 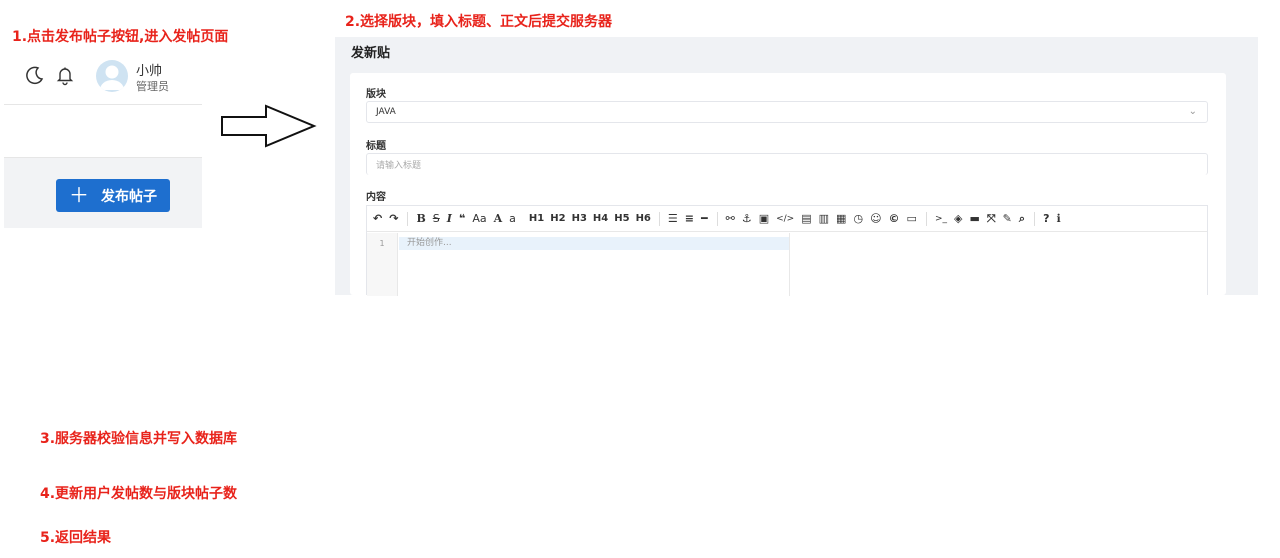 I want to click on fullscreen-icon: ⤧, so click(x=991, y=219).